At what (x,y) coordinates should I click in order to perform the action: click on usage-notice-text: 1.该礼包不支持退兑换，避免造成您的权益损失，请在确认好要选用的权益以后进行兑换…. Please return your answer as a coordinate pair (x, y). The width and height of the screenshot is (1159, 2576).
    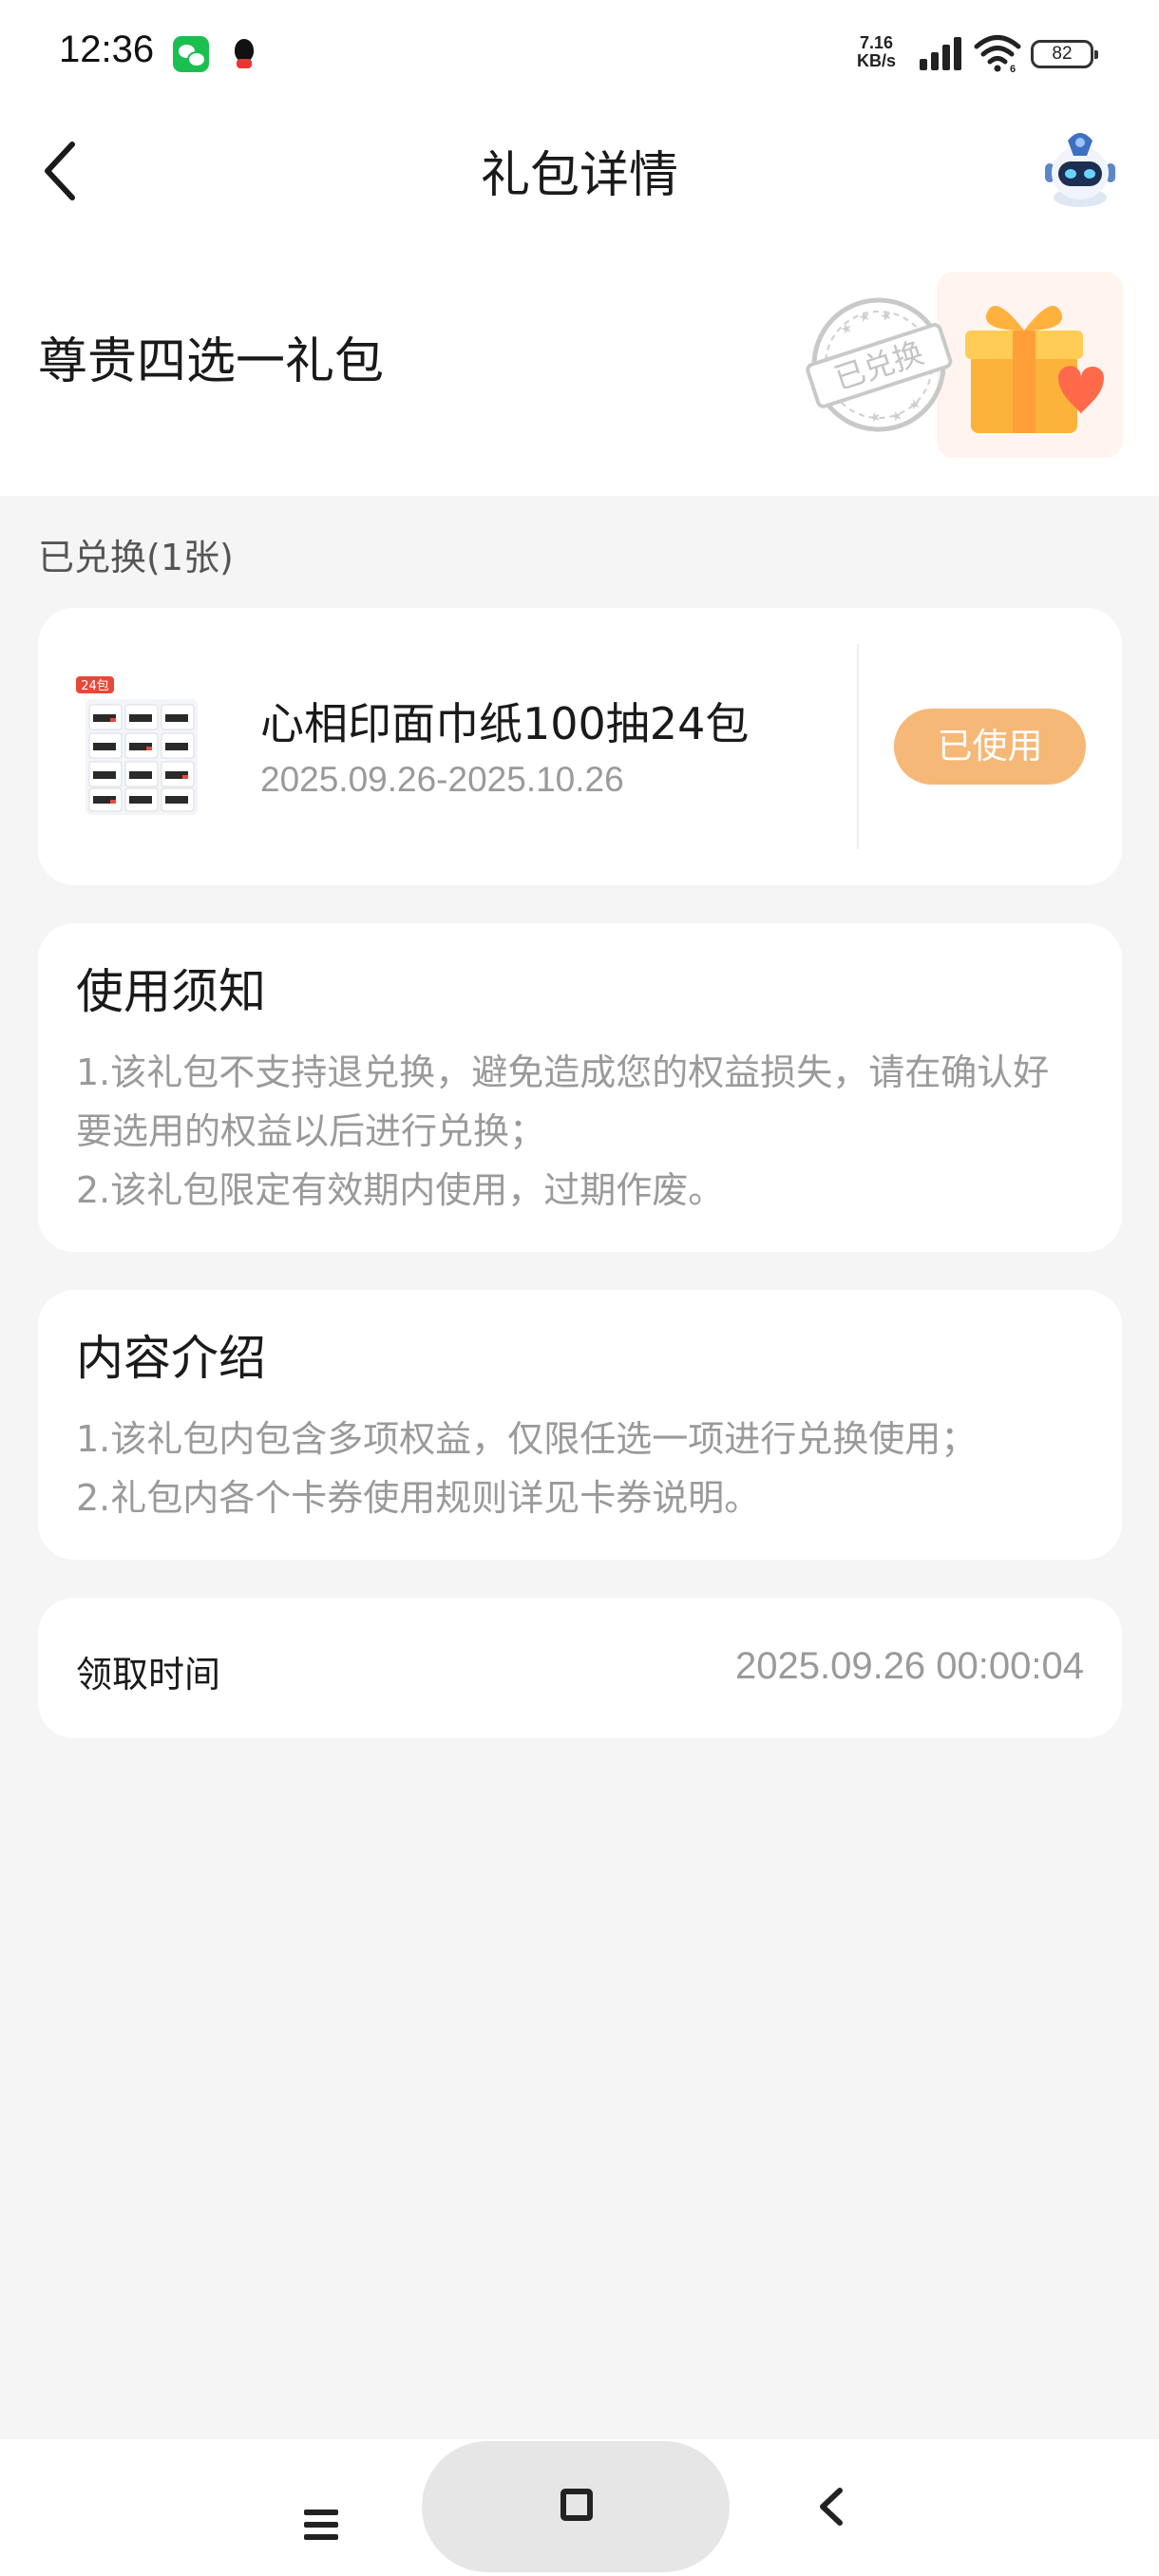
    Looking at the image, I should click on (579, 1131).